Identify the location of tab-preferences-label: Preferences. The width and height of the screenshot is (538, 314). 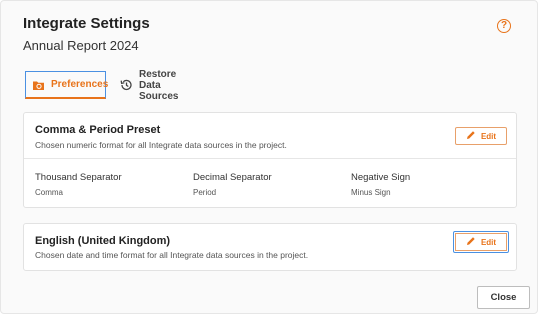
(80, 84).